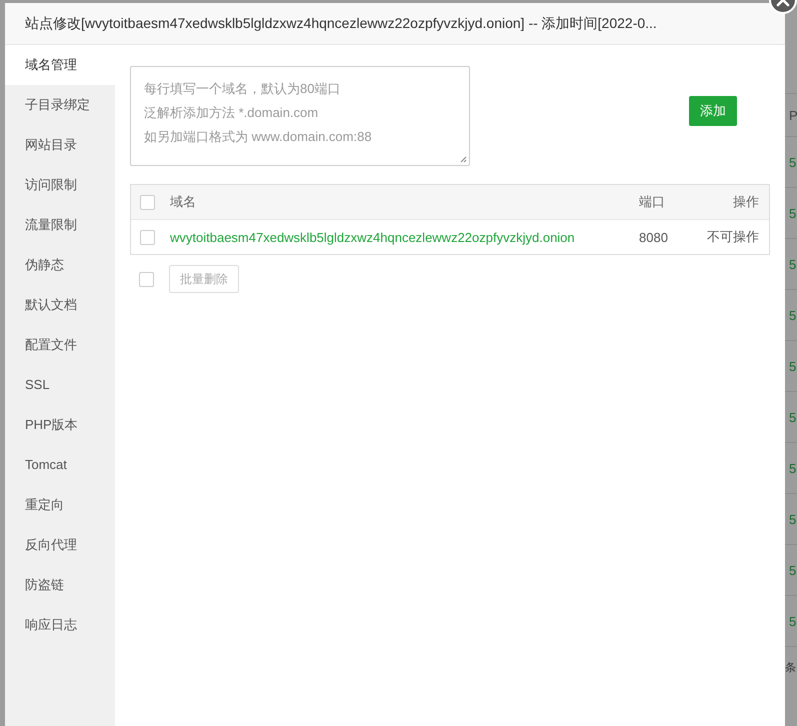 This screenshot has height=726, width=797. What do you see at coordinates (60, 185) in the screenshot?
I see `sidebar-item: 访问限制` at bounding box center [60, 185].